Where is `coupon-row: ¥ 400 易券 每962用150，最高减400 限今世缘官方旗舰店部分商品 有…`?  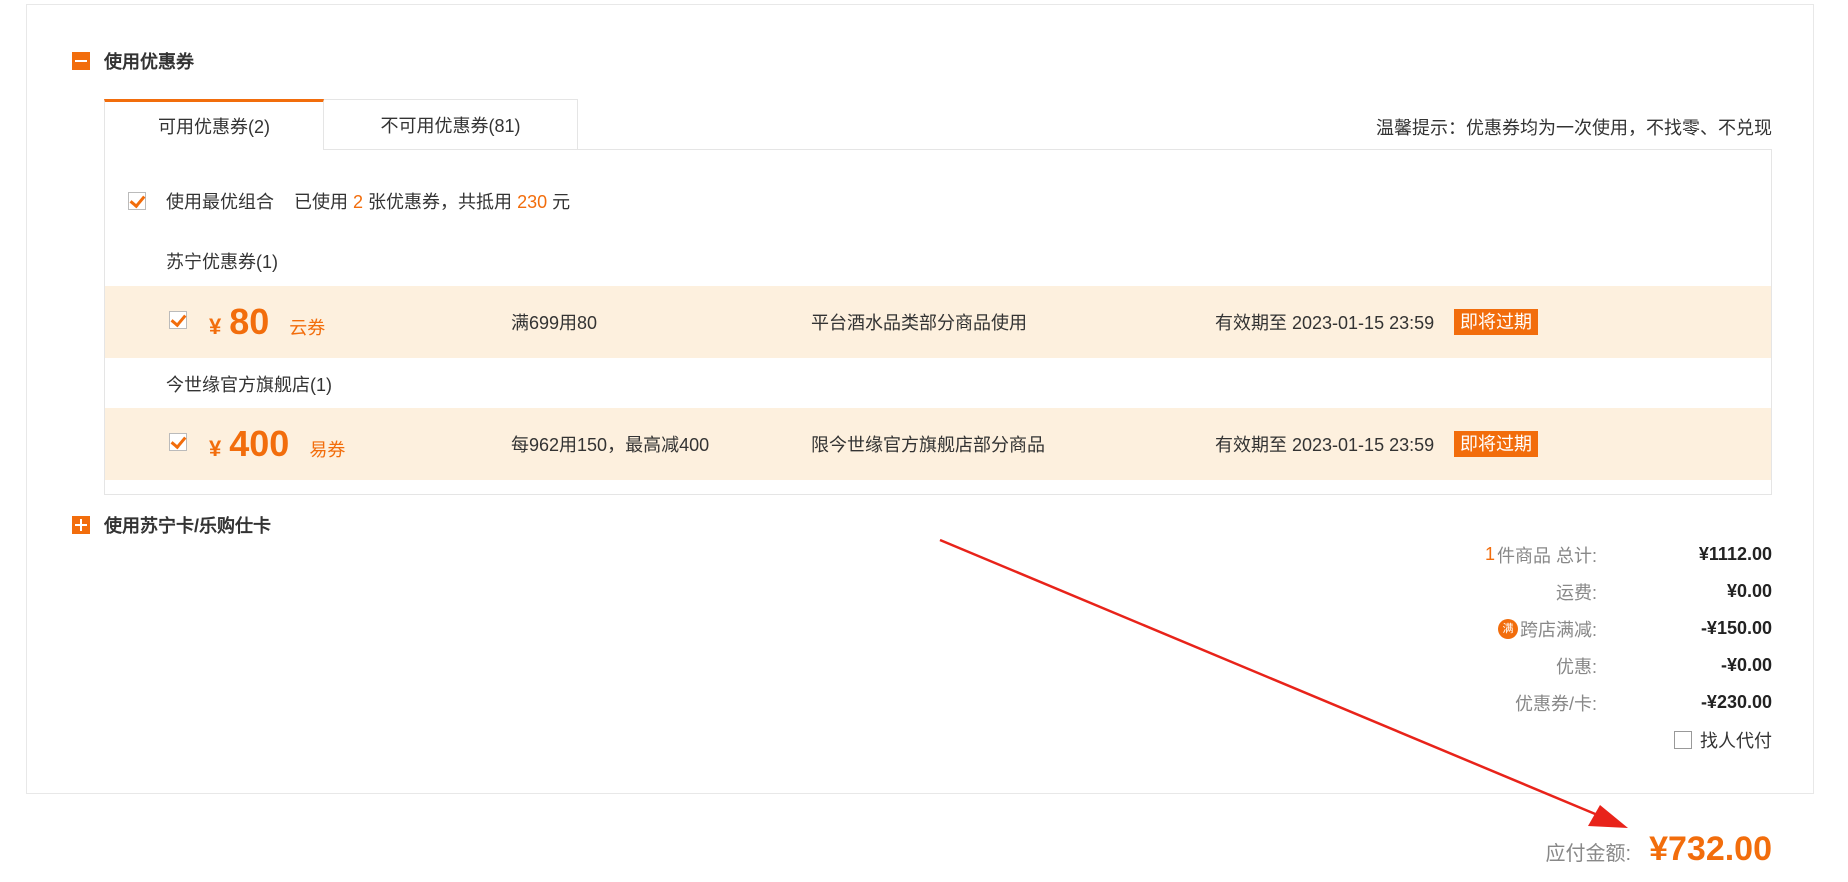 coupon-row: ¥ 400 易券 每962用150，最高减400 限今世缘官方旗舰店部分商品 有… is located at coordinates (938, 444).